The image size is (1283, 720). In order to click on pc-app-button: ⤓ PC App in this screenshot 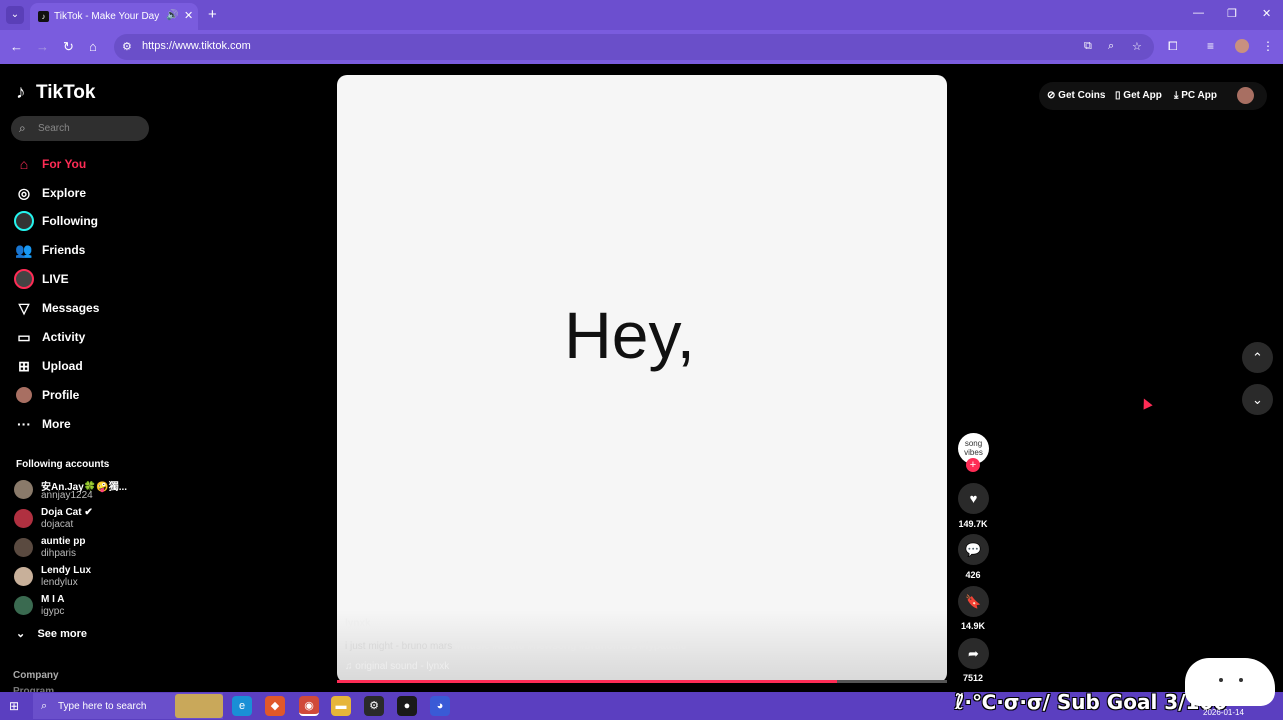, I will do `click(1195, 95)`.